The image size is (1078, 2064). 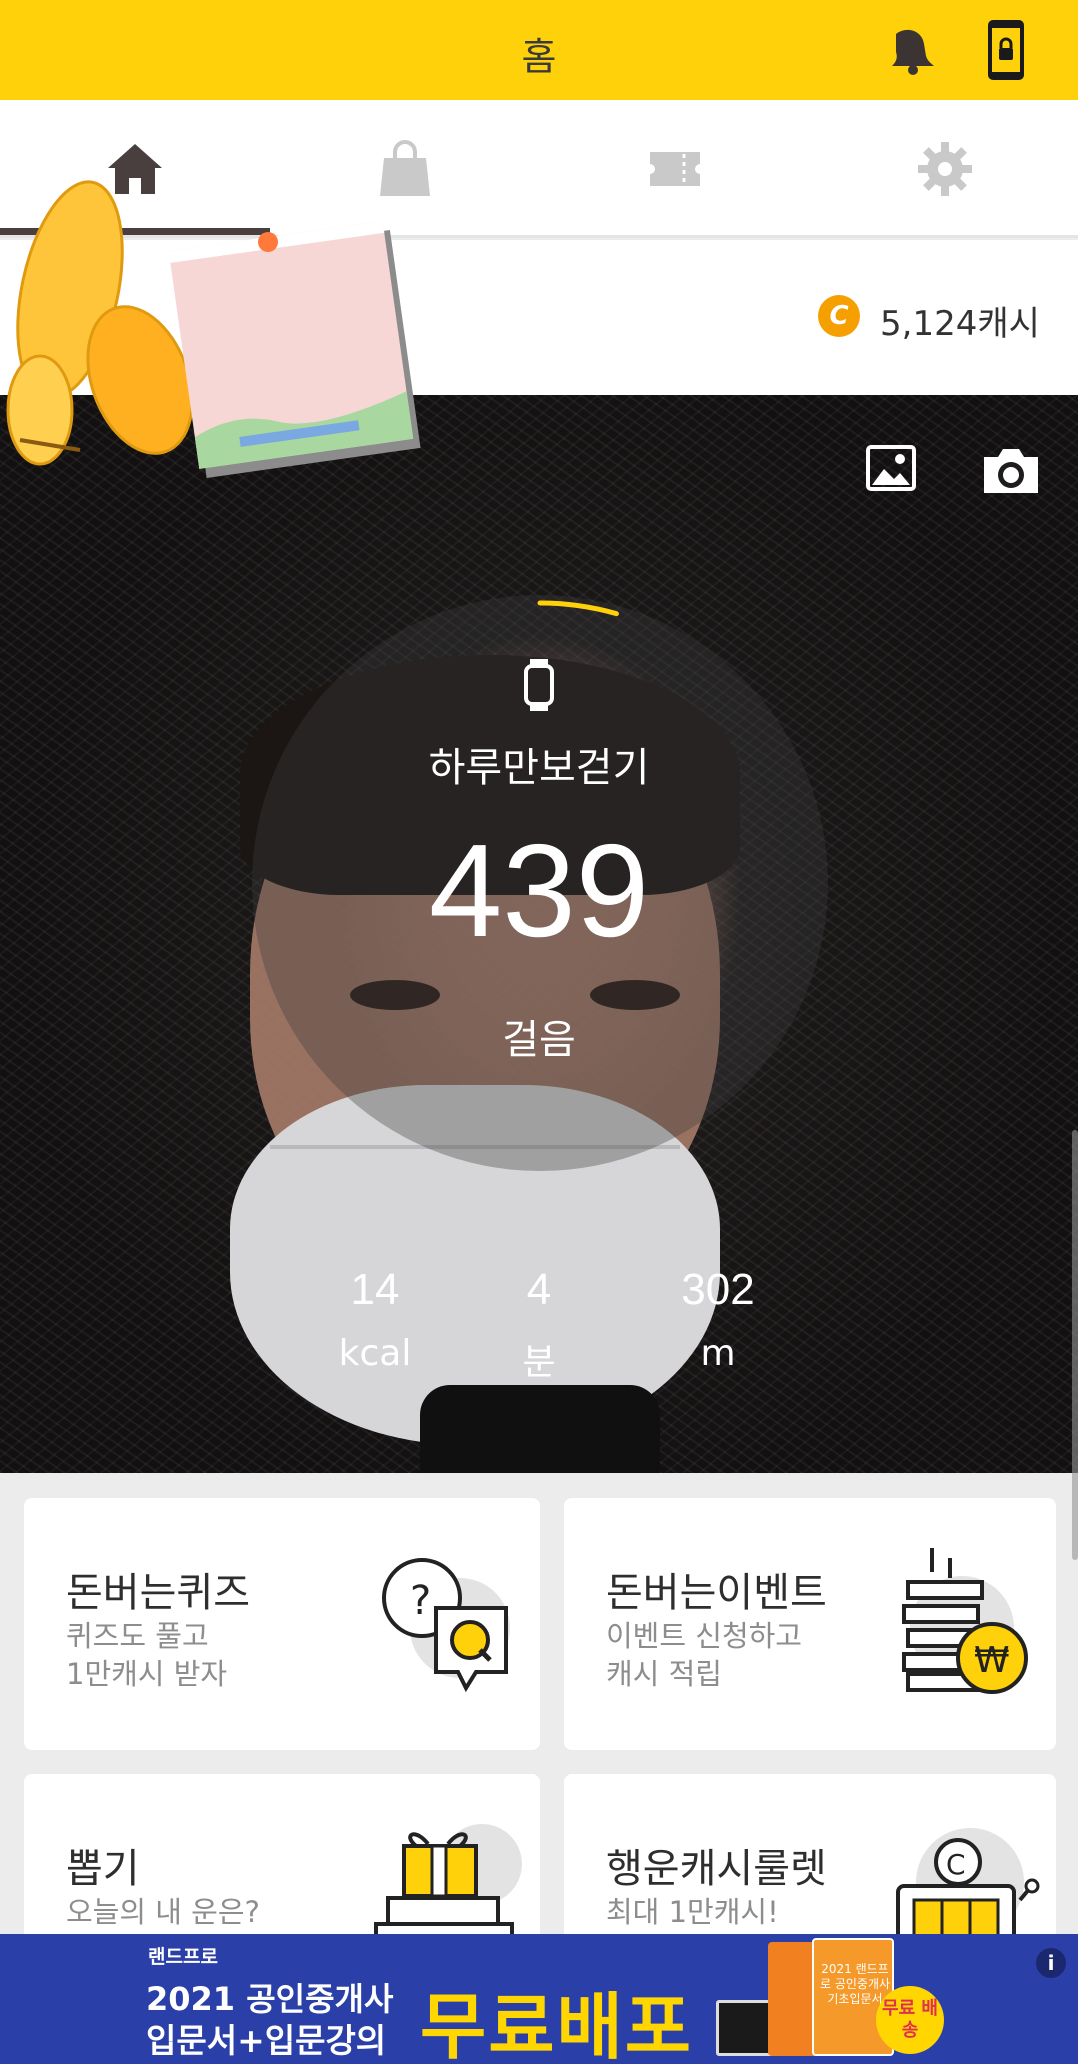 I want to click on notepad-sticker, so click(x=294, y=350).